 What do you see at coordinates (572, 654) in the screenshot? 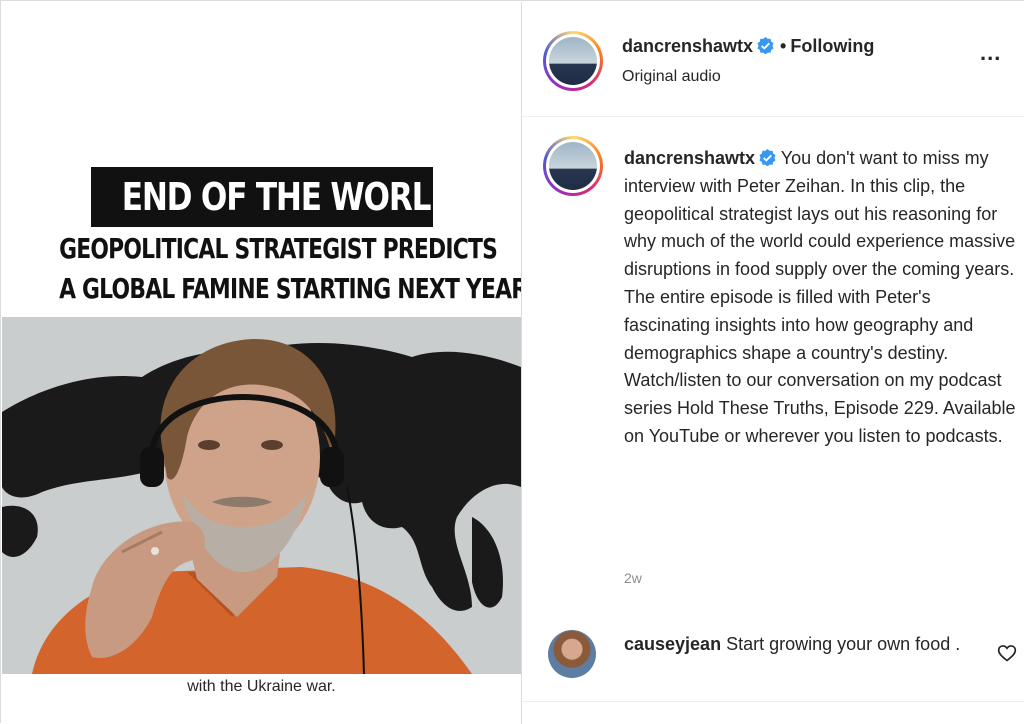
I see `commenter-avatar` at bounding box center [572, 654].